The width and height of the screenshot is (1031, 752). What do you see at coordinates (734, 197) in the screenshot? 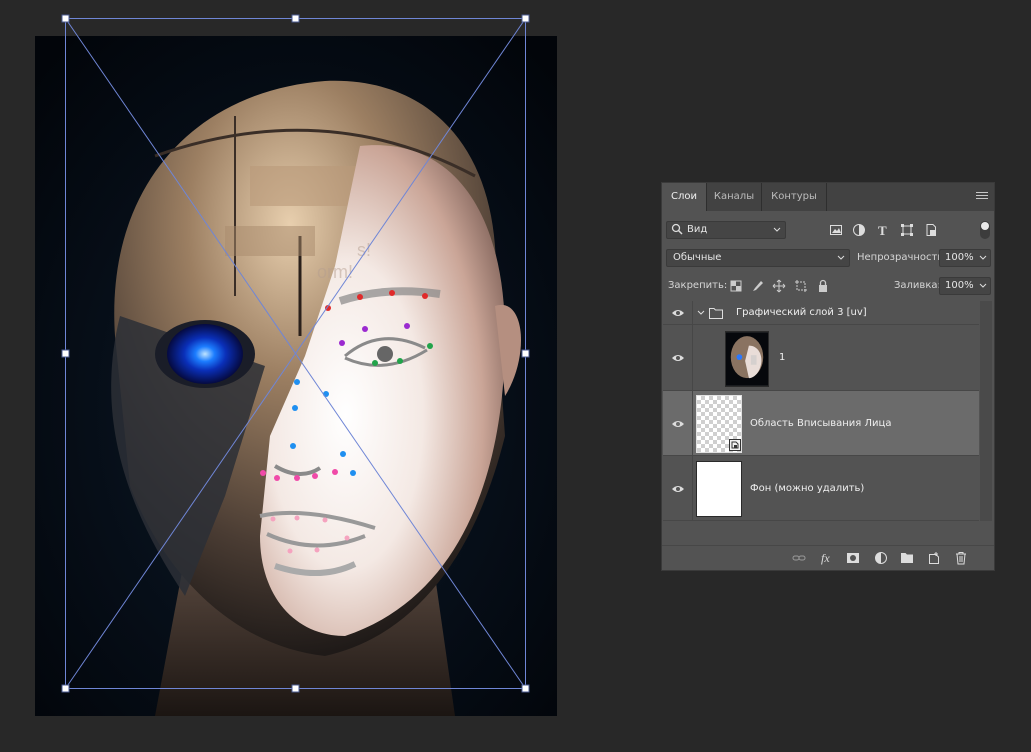
I see `tab-channels: Каналы` at bounding box center [734, 197].